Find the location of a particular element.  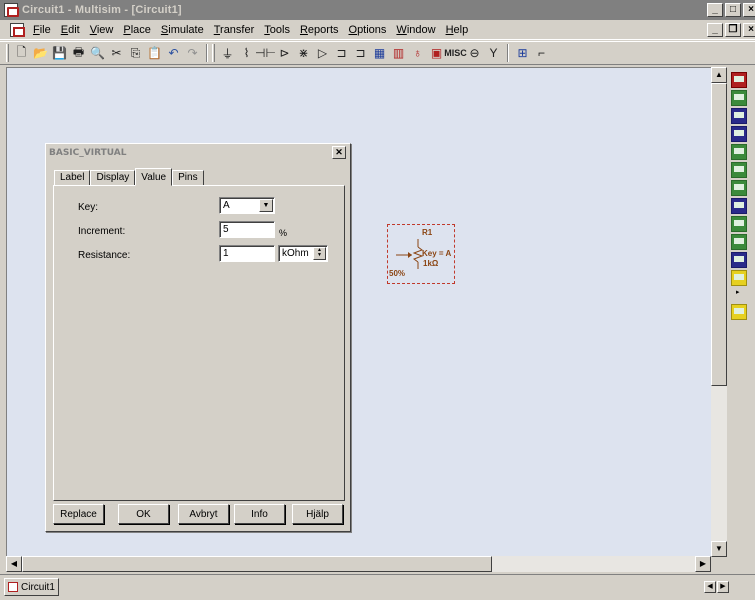

misc-icon: MISC is located at coordinates (455, 53).